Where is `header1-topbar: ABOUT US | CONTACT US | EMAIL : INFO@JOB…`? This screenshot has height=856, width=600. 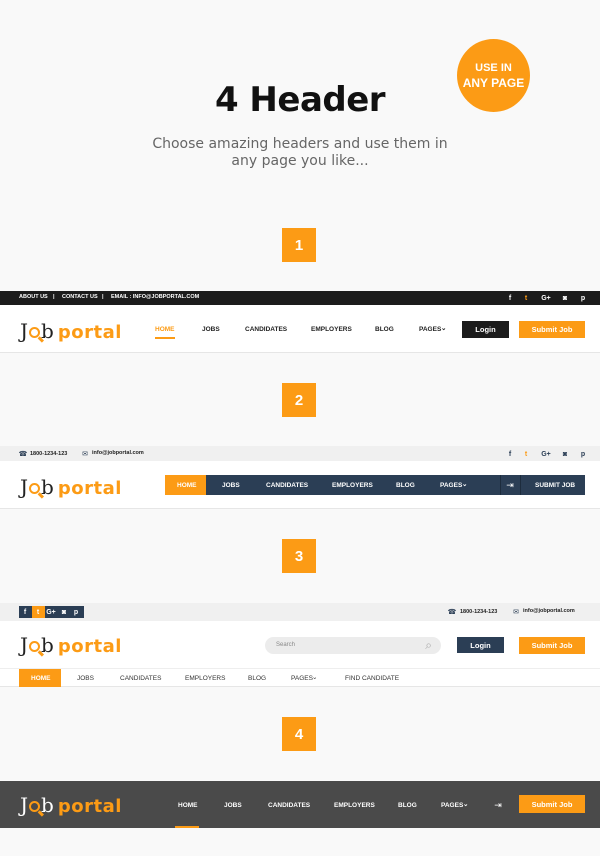 header1-topbar: ABOUT US | CONTACT US | EMAIL : INFO@JOB… is located at coordinates (300, 298).